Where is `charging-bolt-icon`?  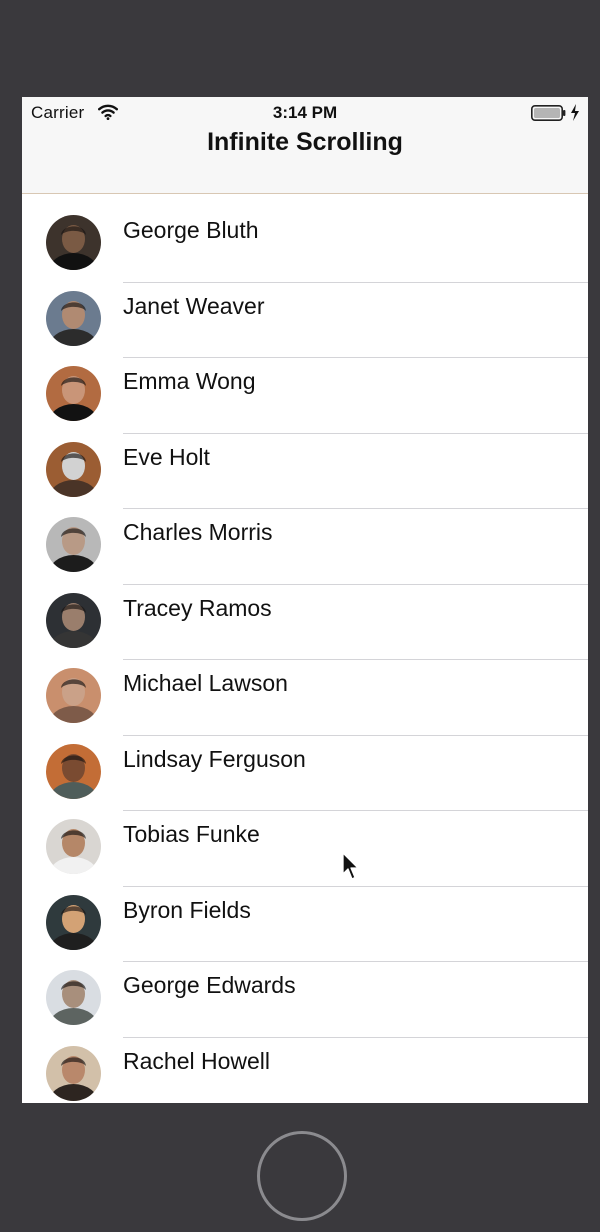
charging-bolt-icon is located at coordinates (575, 112).